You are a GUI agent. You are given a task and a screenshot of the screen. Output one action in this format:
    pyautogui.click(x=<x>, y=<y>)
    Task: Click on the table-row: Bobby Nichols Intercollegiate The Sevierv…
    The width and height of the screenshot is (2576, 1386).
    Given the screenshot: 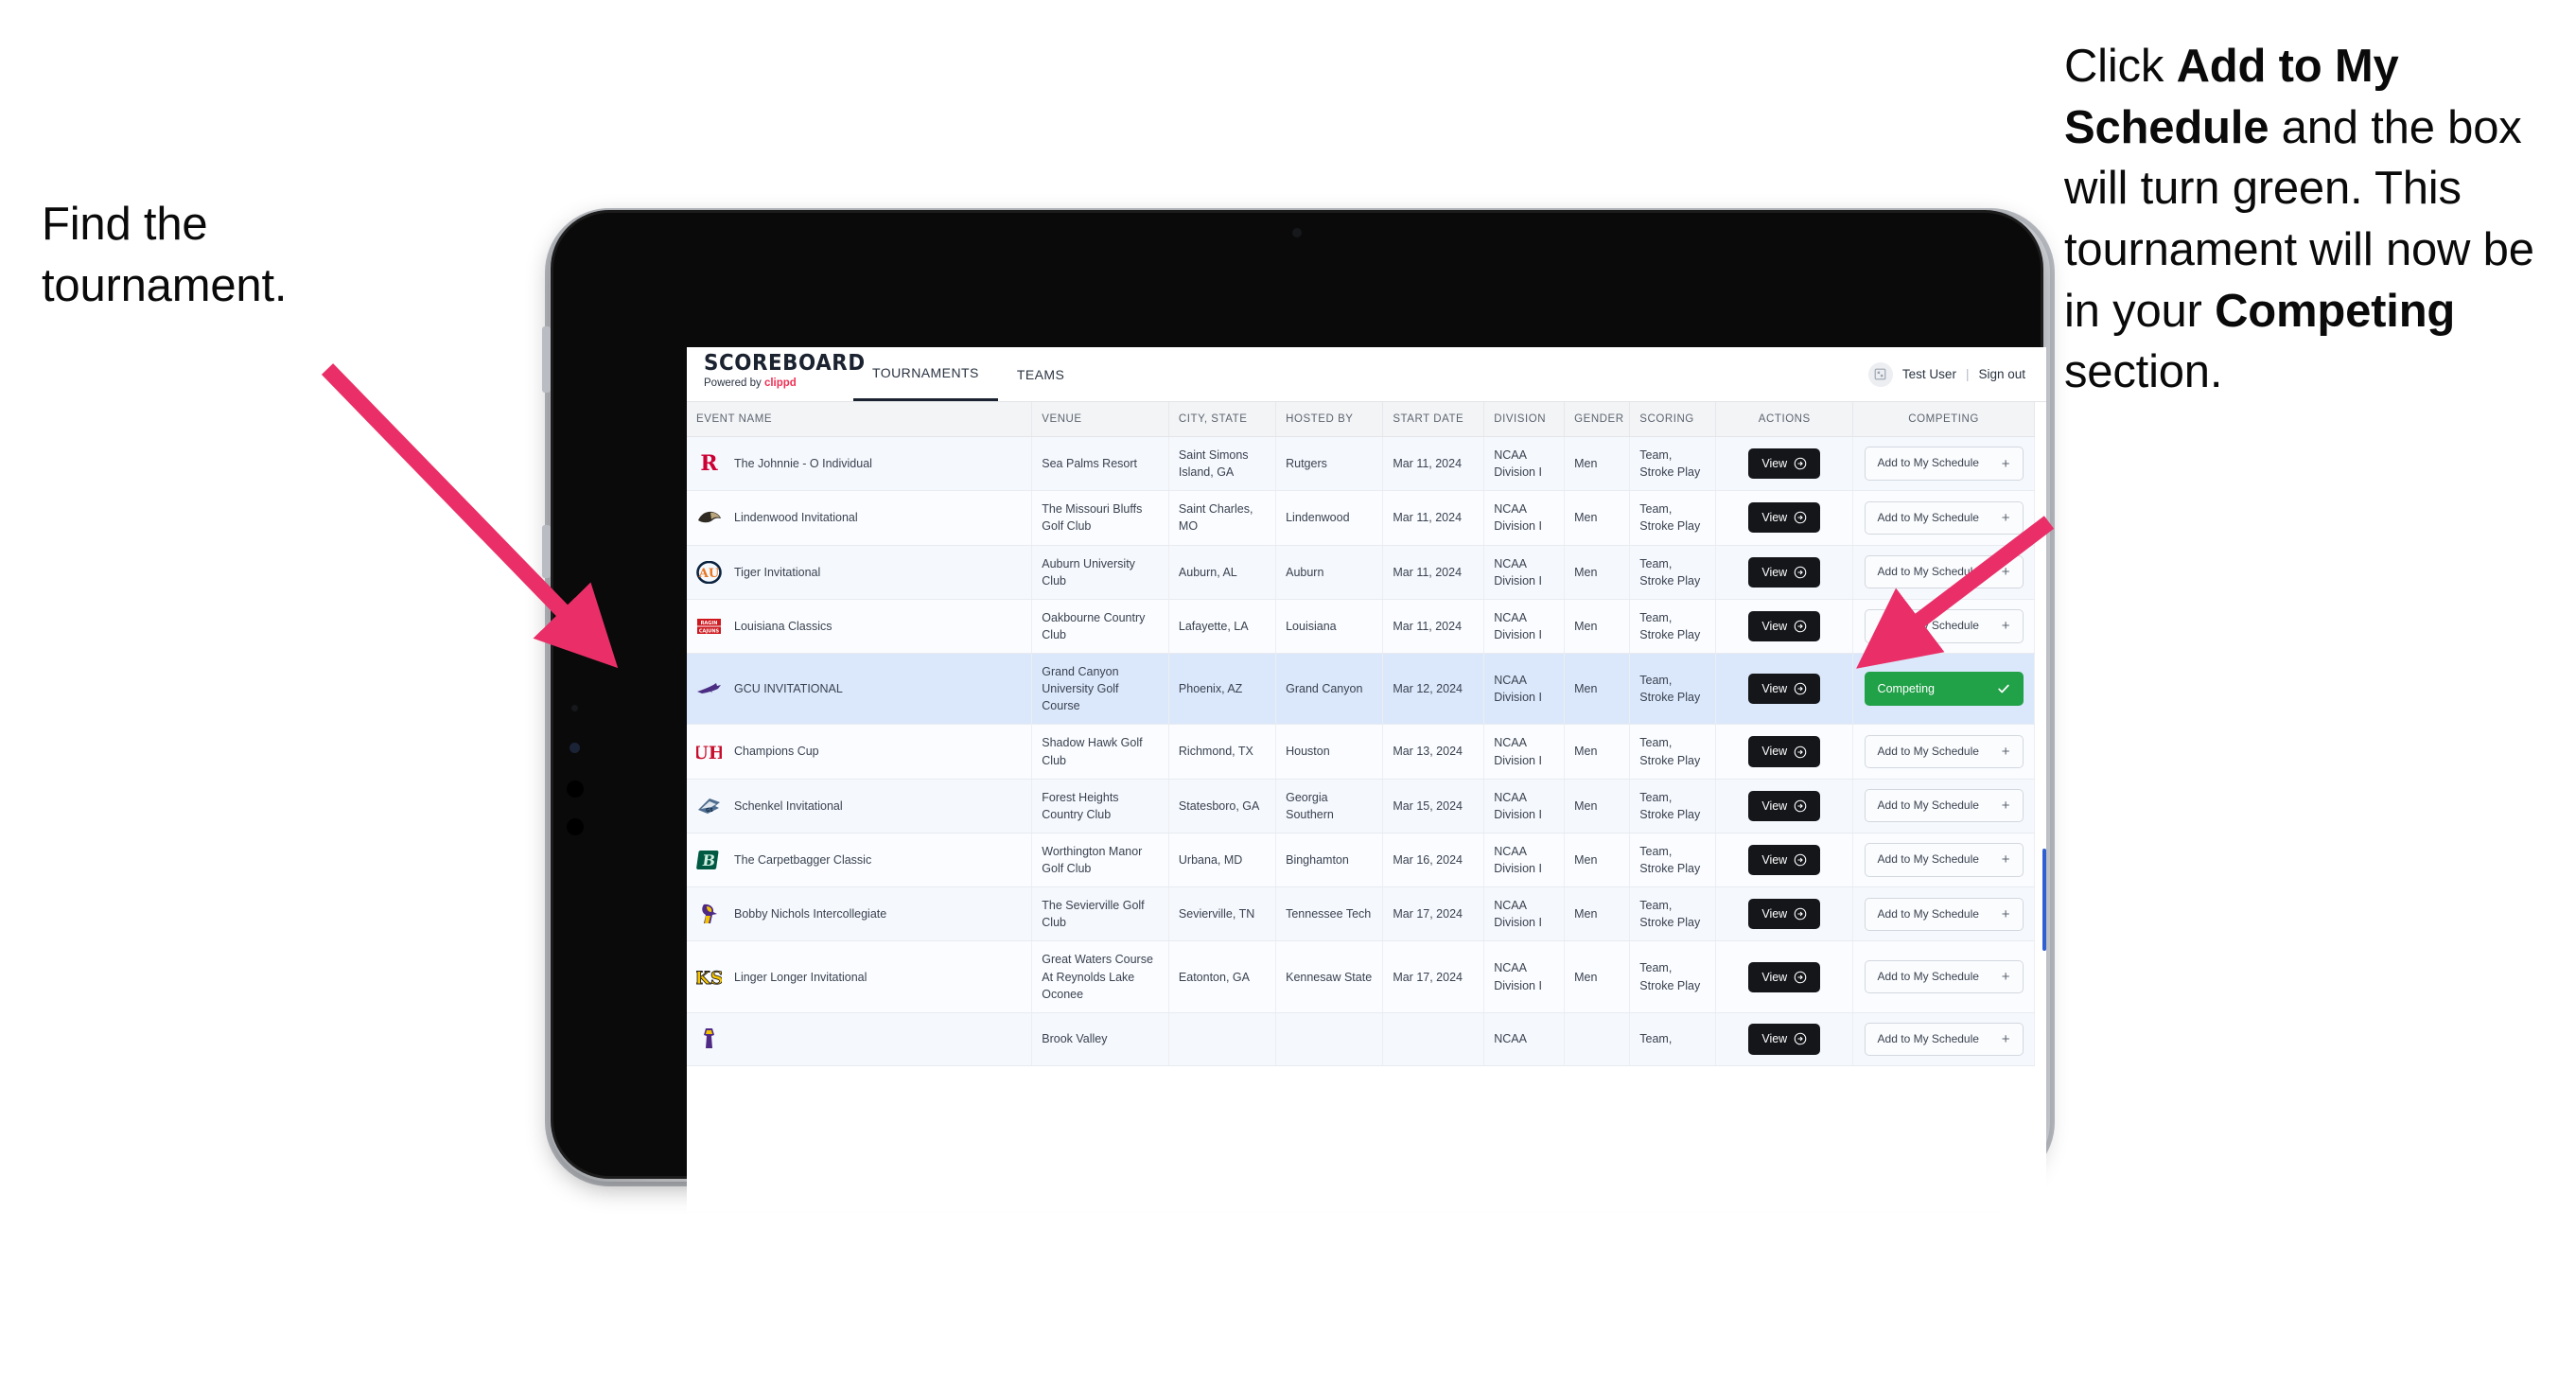 What is the action you would take?
    pyautogui.click(x=1361, y=914)
    